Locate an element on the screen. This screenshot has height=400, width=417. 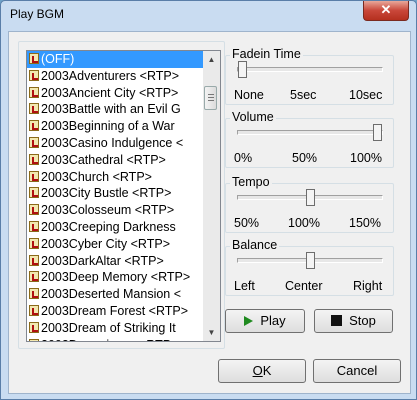
stop-button: Stop is located at coordinates (353, 321).